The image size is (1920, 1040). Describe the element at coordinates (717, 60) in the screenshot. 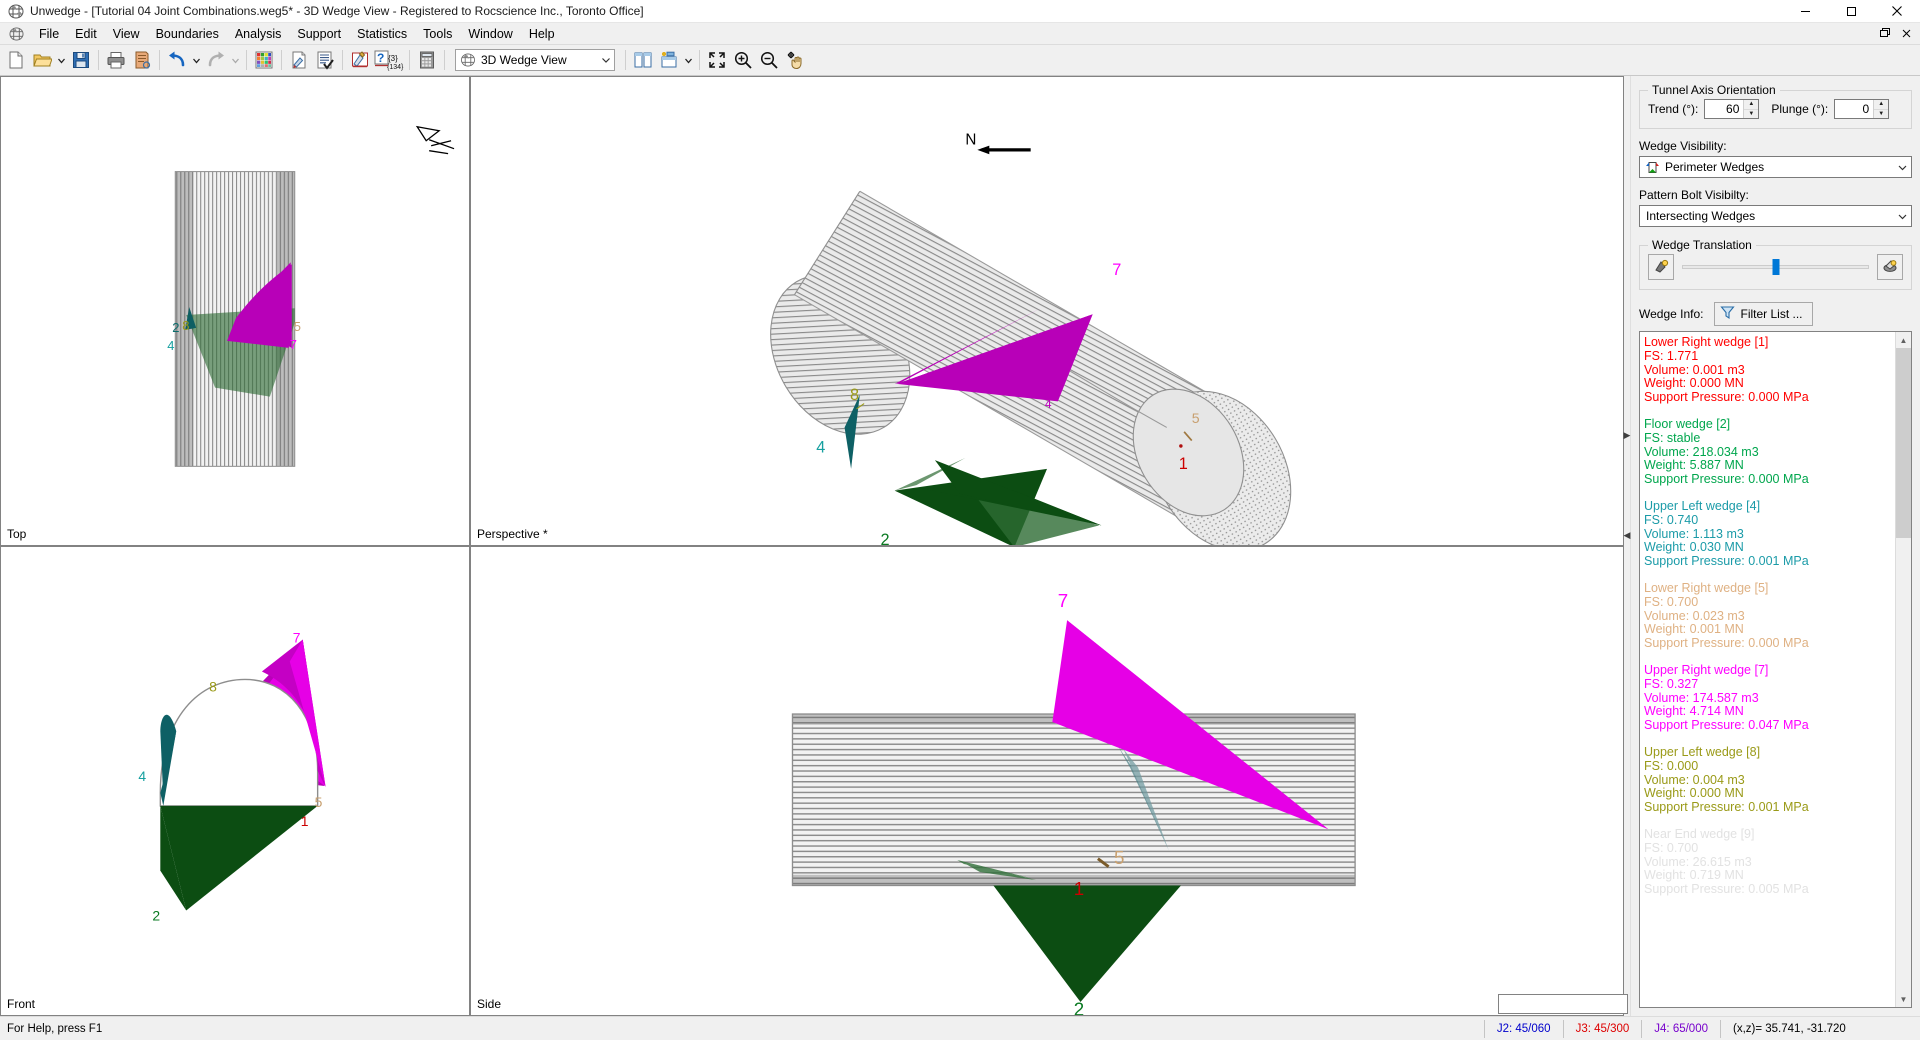

I see `zoom-all-icon` at that location.